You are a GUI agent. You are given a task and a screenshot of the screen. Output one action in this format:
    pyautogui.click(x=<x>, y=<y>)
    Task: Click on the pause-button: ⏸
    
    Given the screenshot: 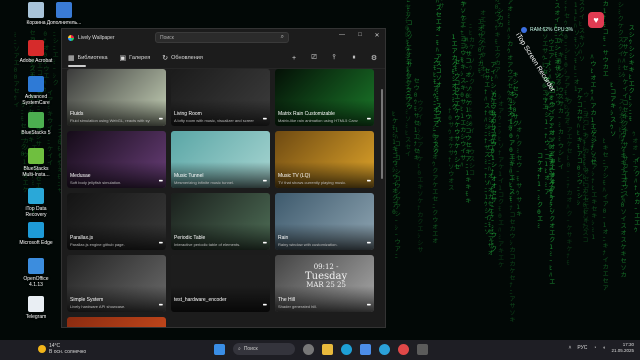 What is the action you would take?
    pyautogui.click(x=354, y=58)
    